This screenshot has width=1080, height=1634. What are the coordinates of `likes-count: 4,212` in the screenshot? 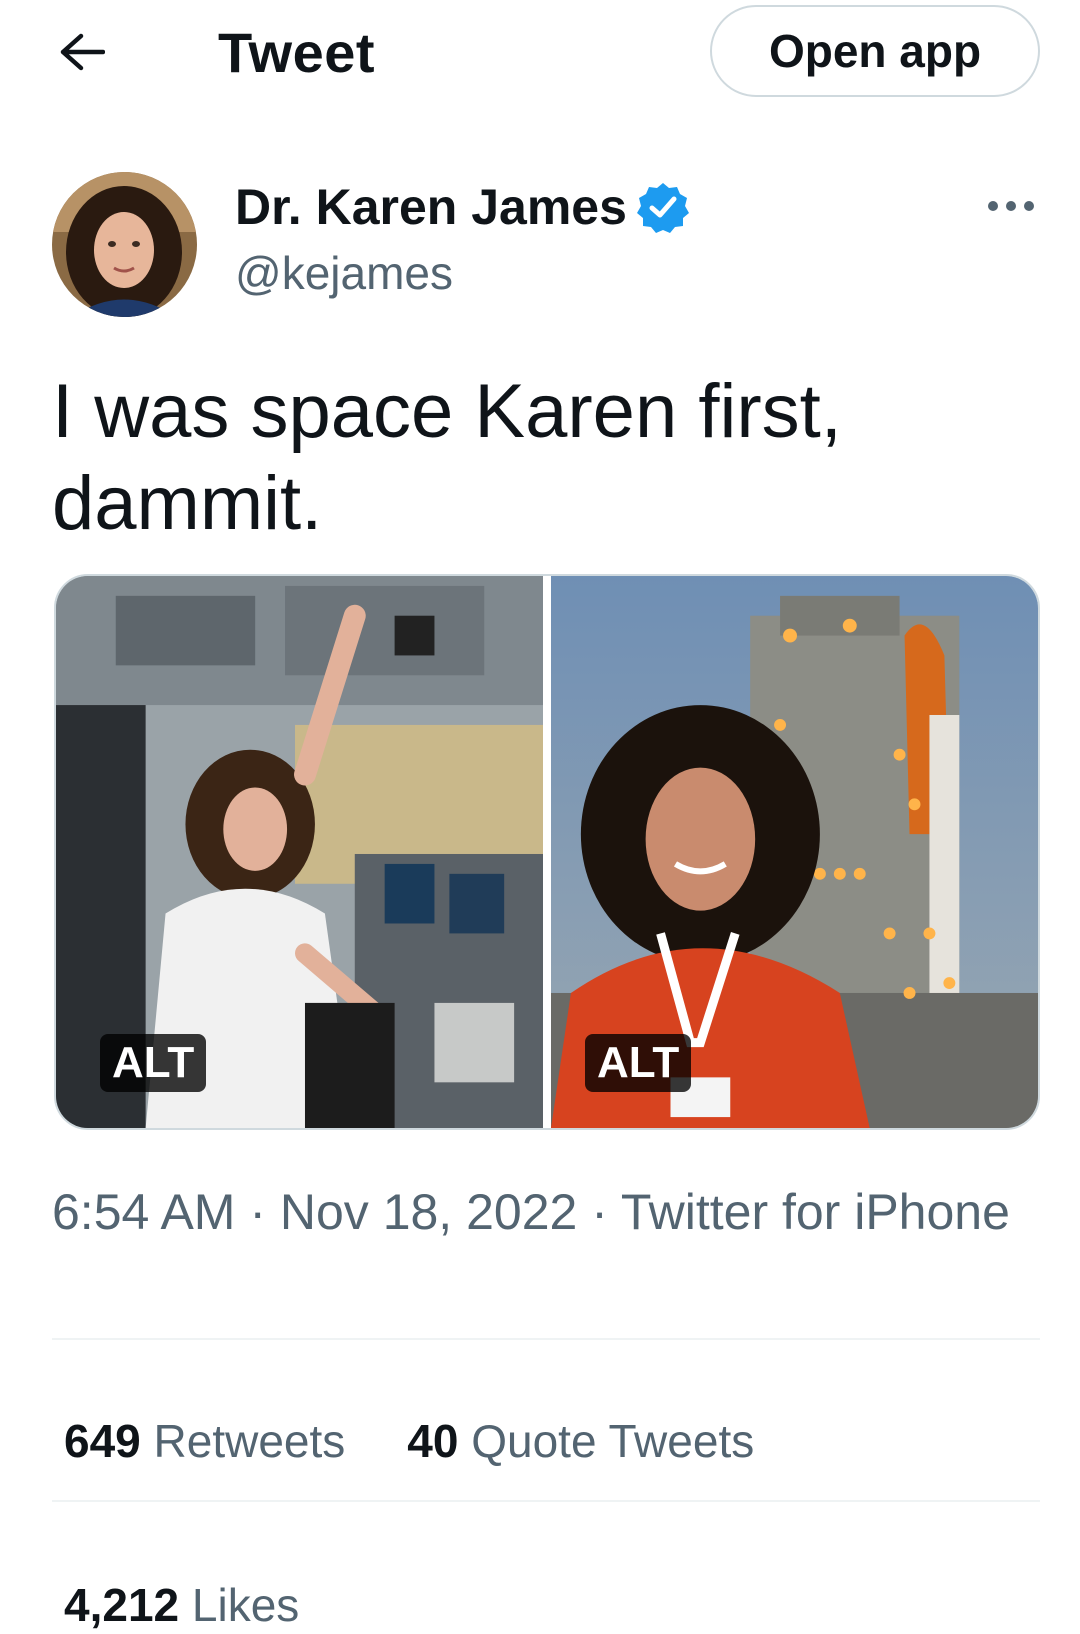 It's located at (122, 1605).